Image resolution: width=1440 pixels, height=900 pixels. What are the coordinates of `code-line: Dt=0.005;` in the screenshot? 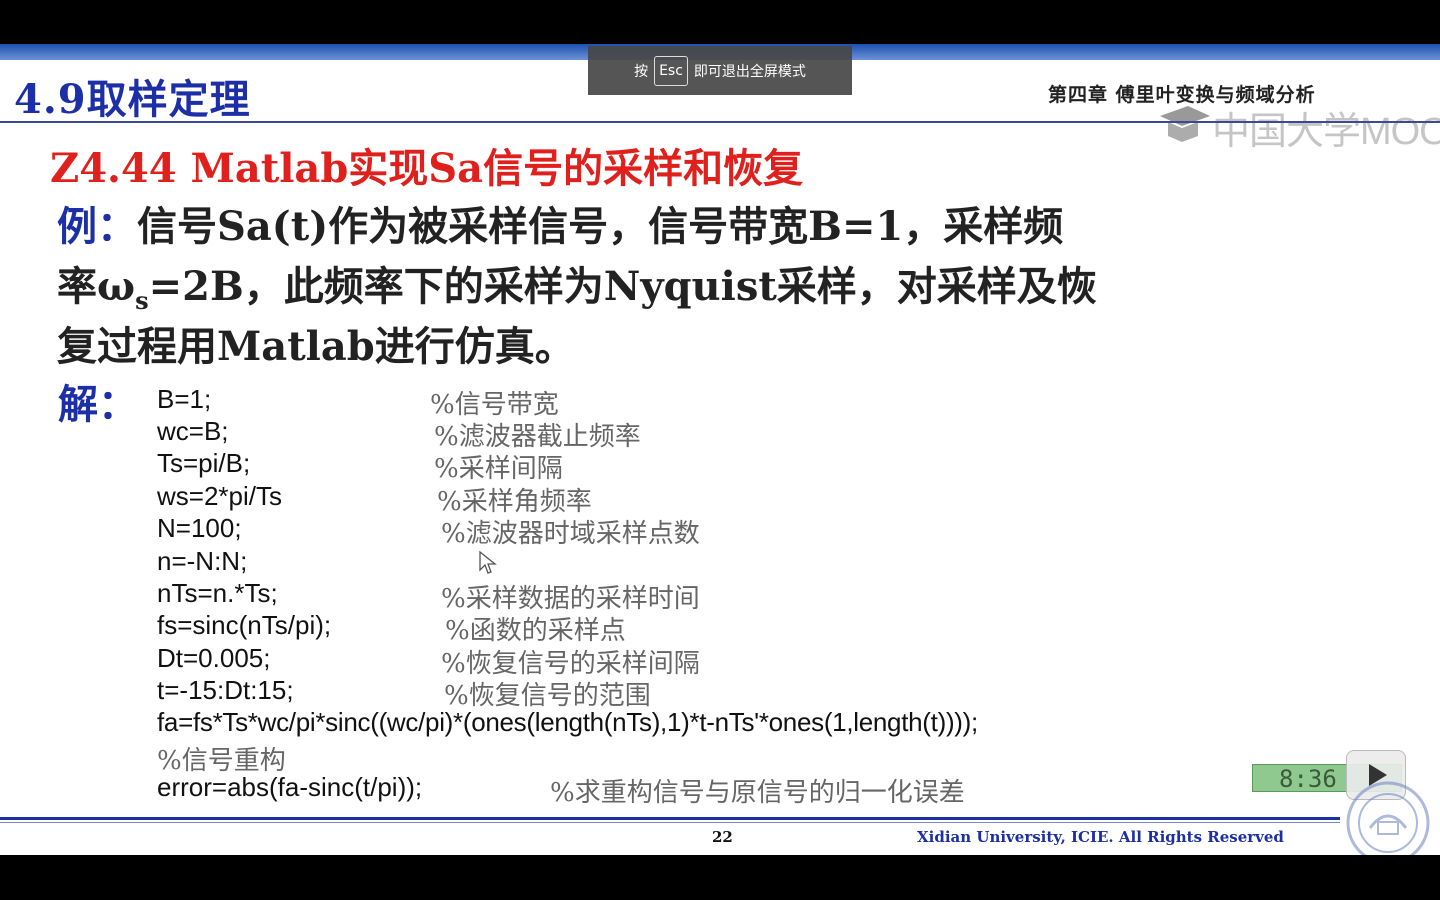 It's located at (214, 658).